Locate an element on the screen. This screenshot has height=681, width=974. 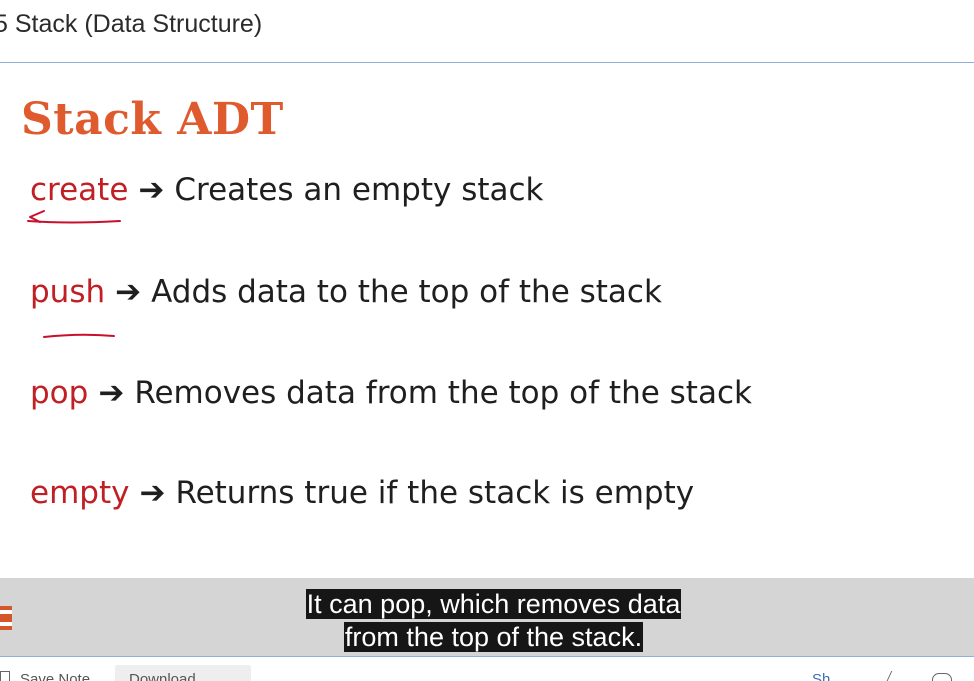
download-button: Download is located at coordinates (183, 673).